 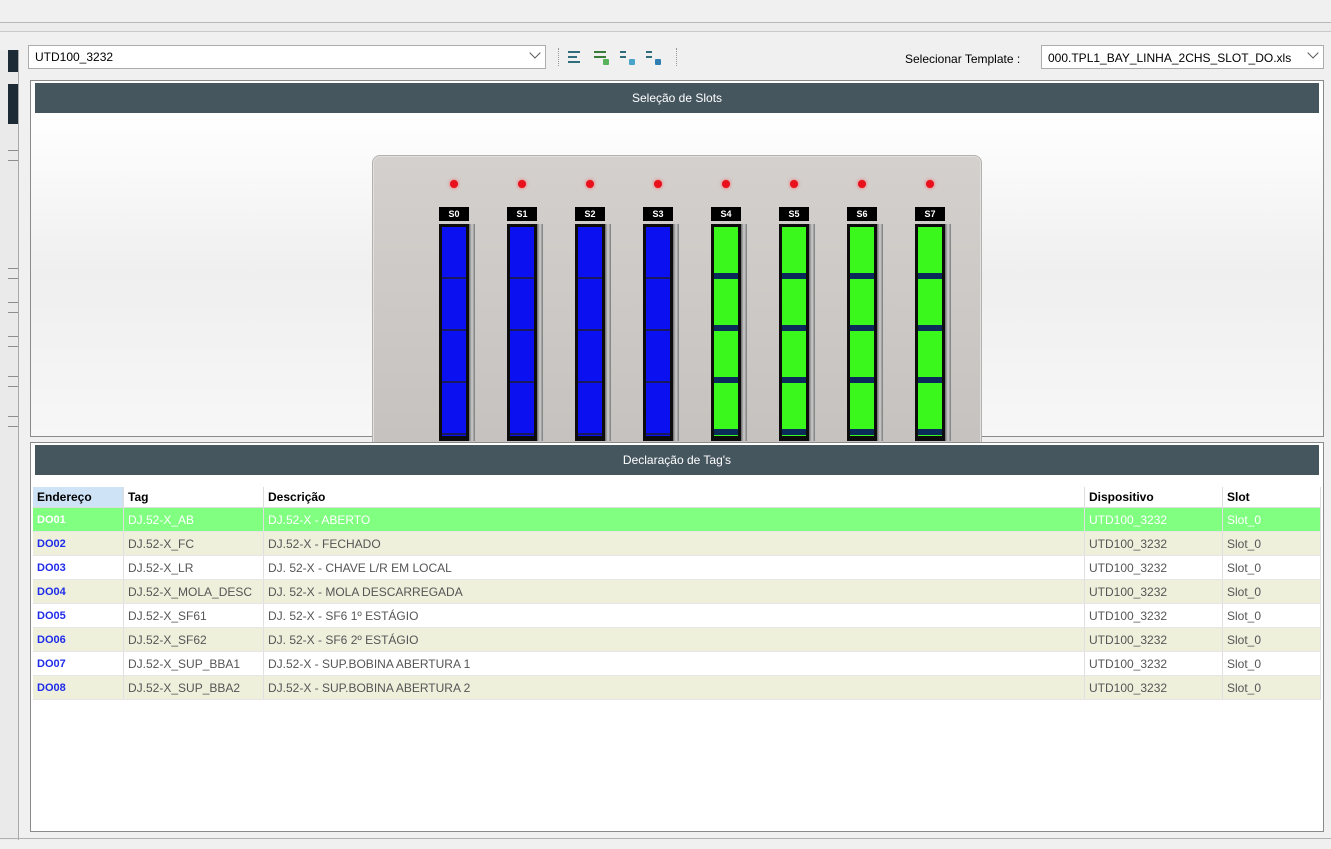 I want to click on top-divider, so click(x=665, y=27).